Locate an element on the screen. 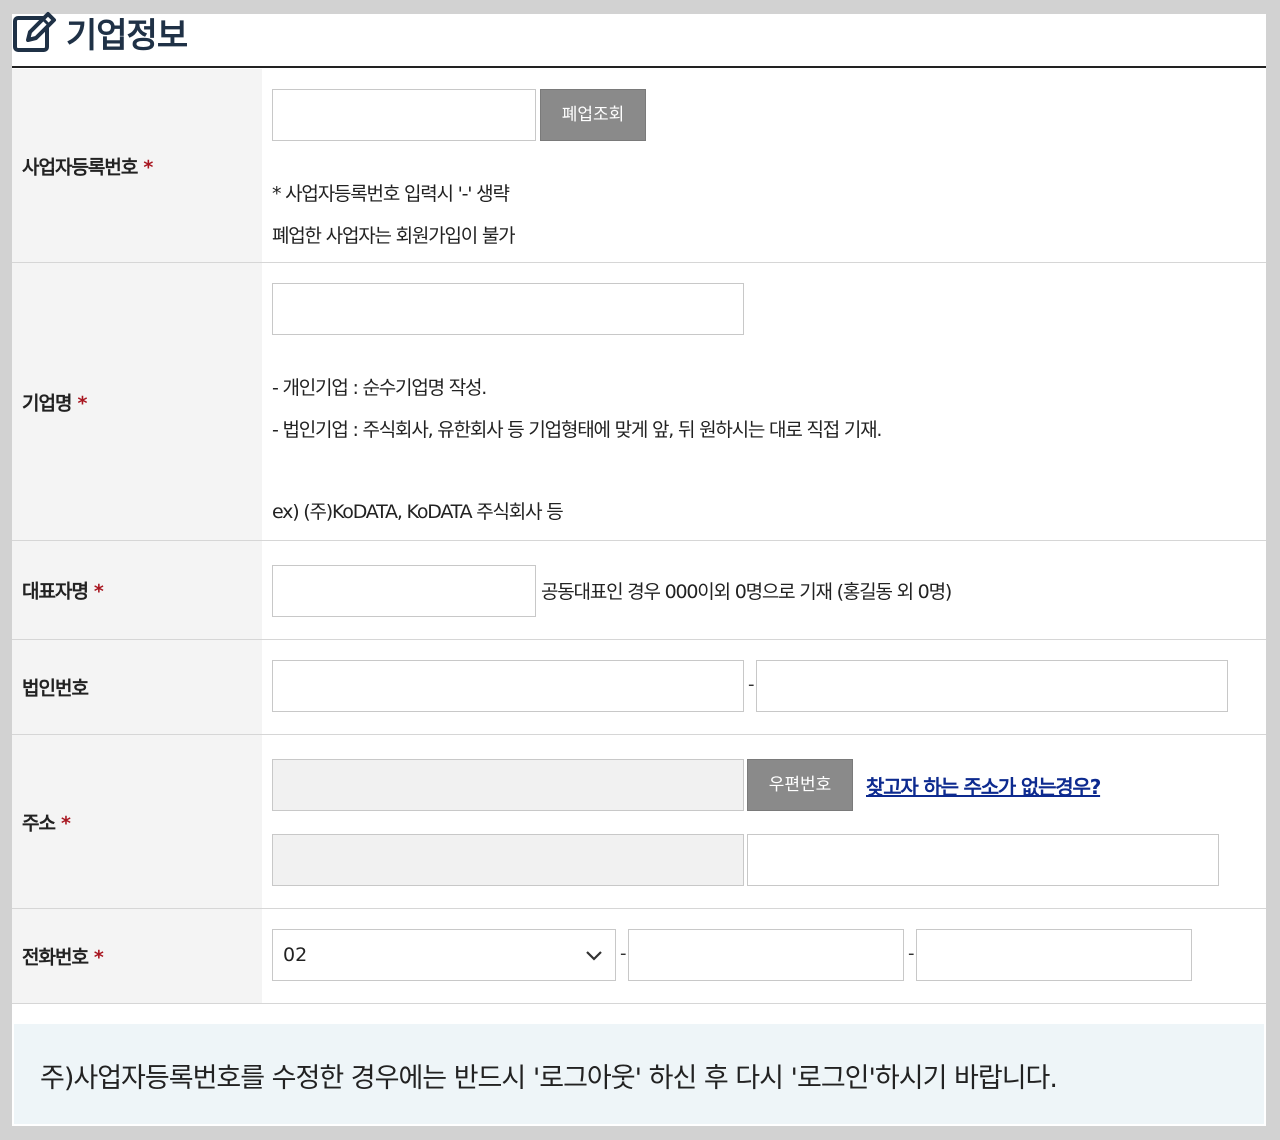  field-label: 주소 * is located at coordinates (46, 823).